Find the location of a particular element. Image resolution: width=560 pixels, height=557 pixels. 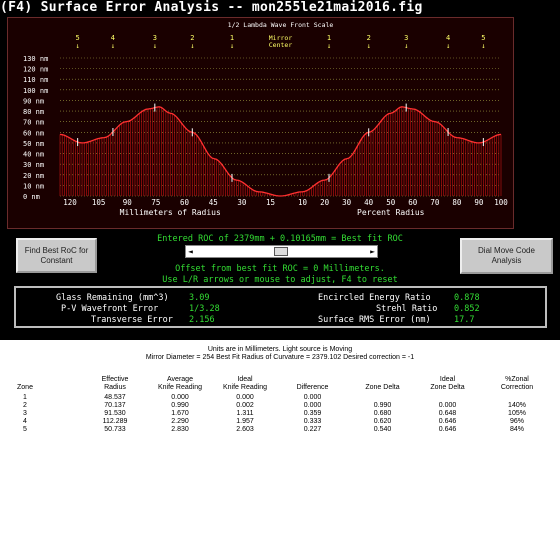

table-cell: 2.603 is located at coordinates (245, 429).